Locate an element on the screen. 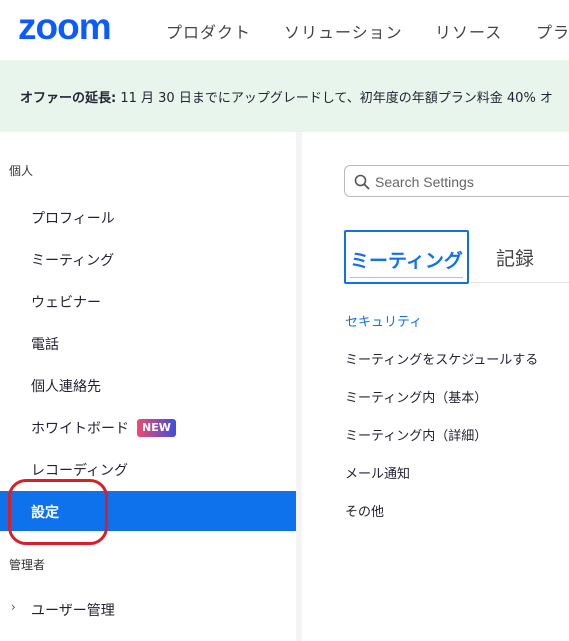  sidebar-item-label: 個人連絡先 is located at coordinates (66, 387).